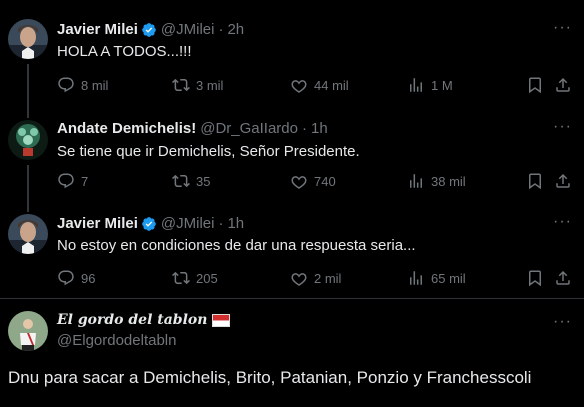  Describe the element at coordinates (331, 85) in the screenshot. I see `like-count: 44 mil` at that location.